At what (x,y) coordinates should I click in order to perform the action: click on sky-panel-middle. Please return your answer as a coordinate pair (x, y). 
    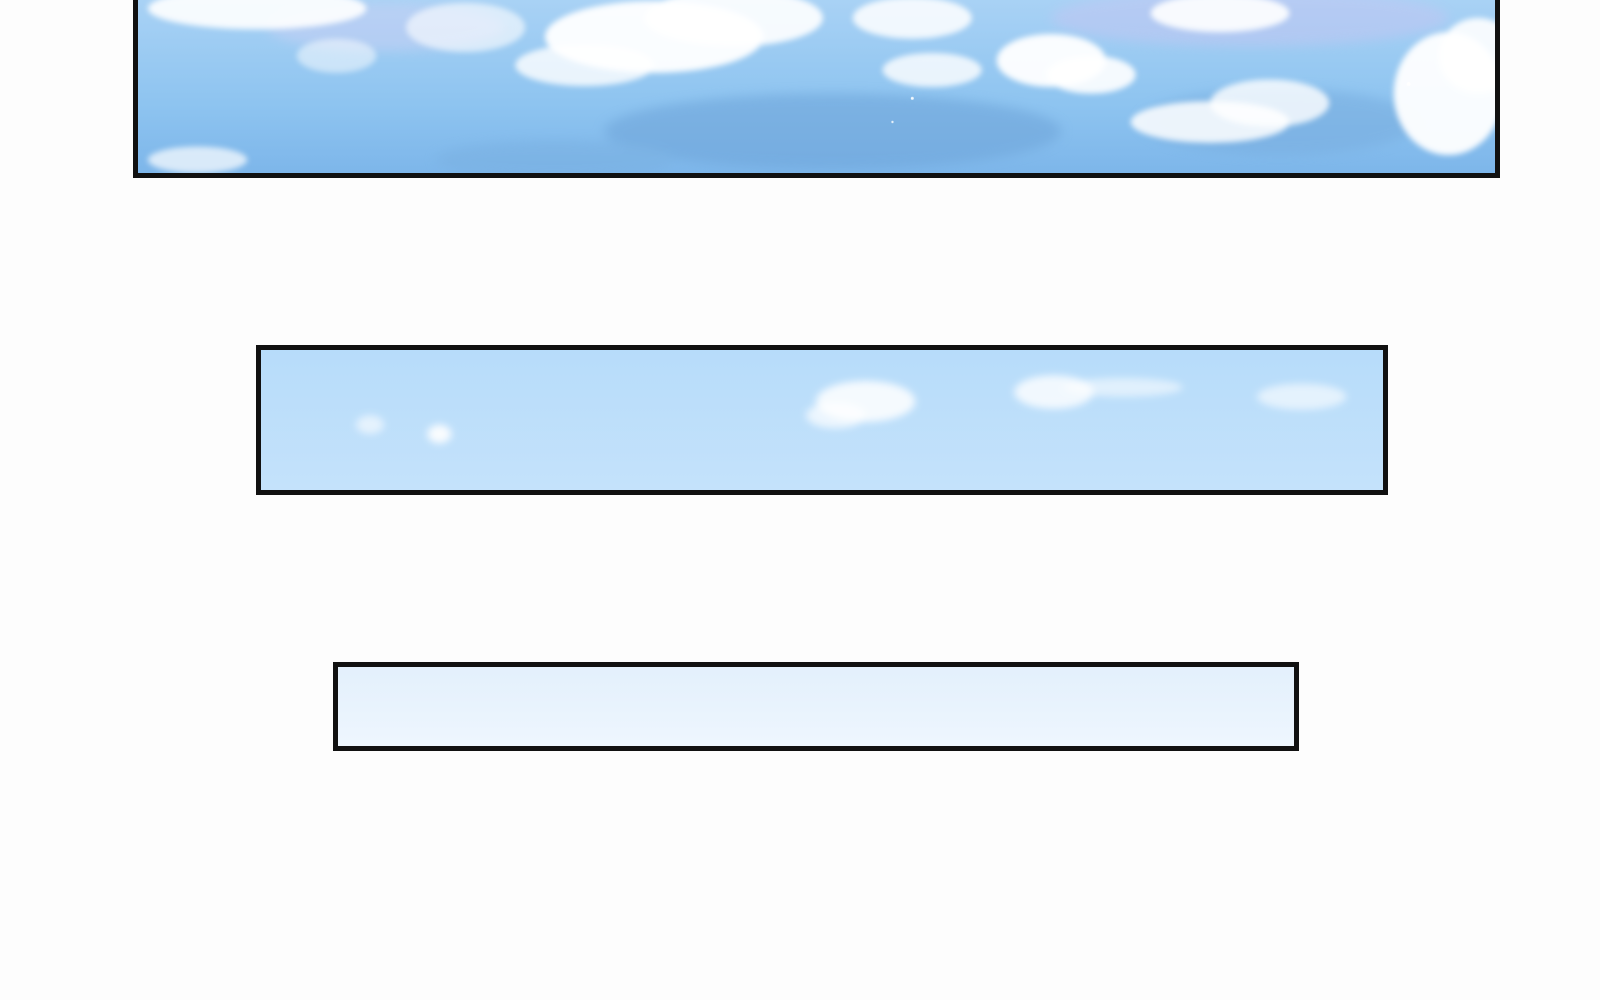
    Looking at the image, I should click on (822, 420).